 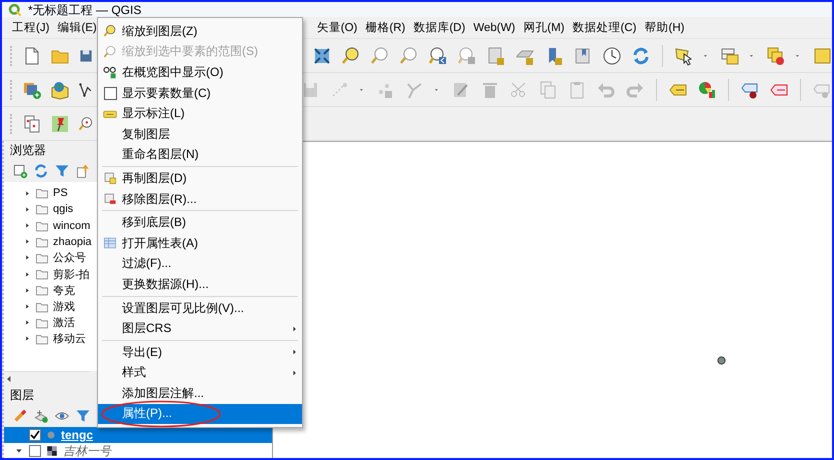 What do you see at coordinates (64, 290) in the screenshot?
I see `folder-label: 夸克` at bounding box center [64, 290].